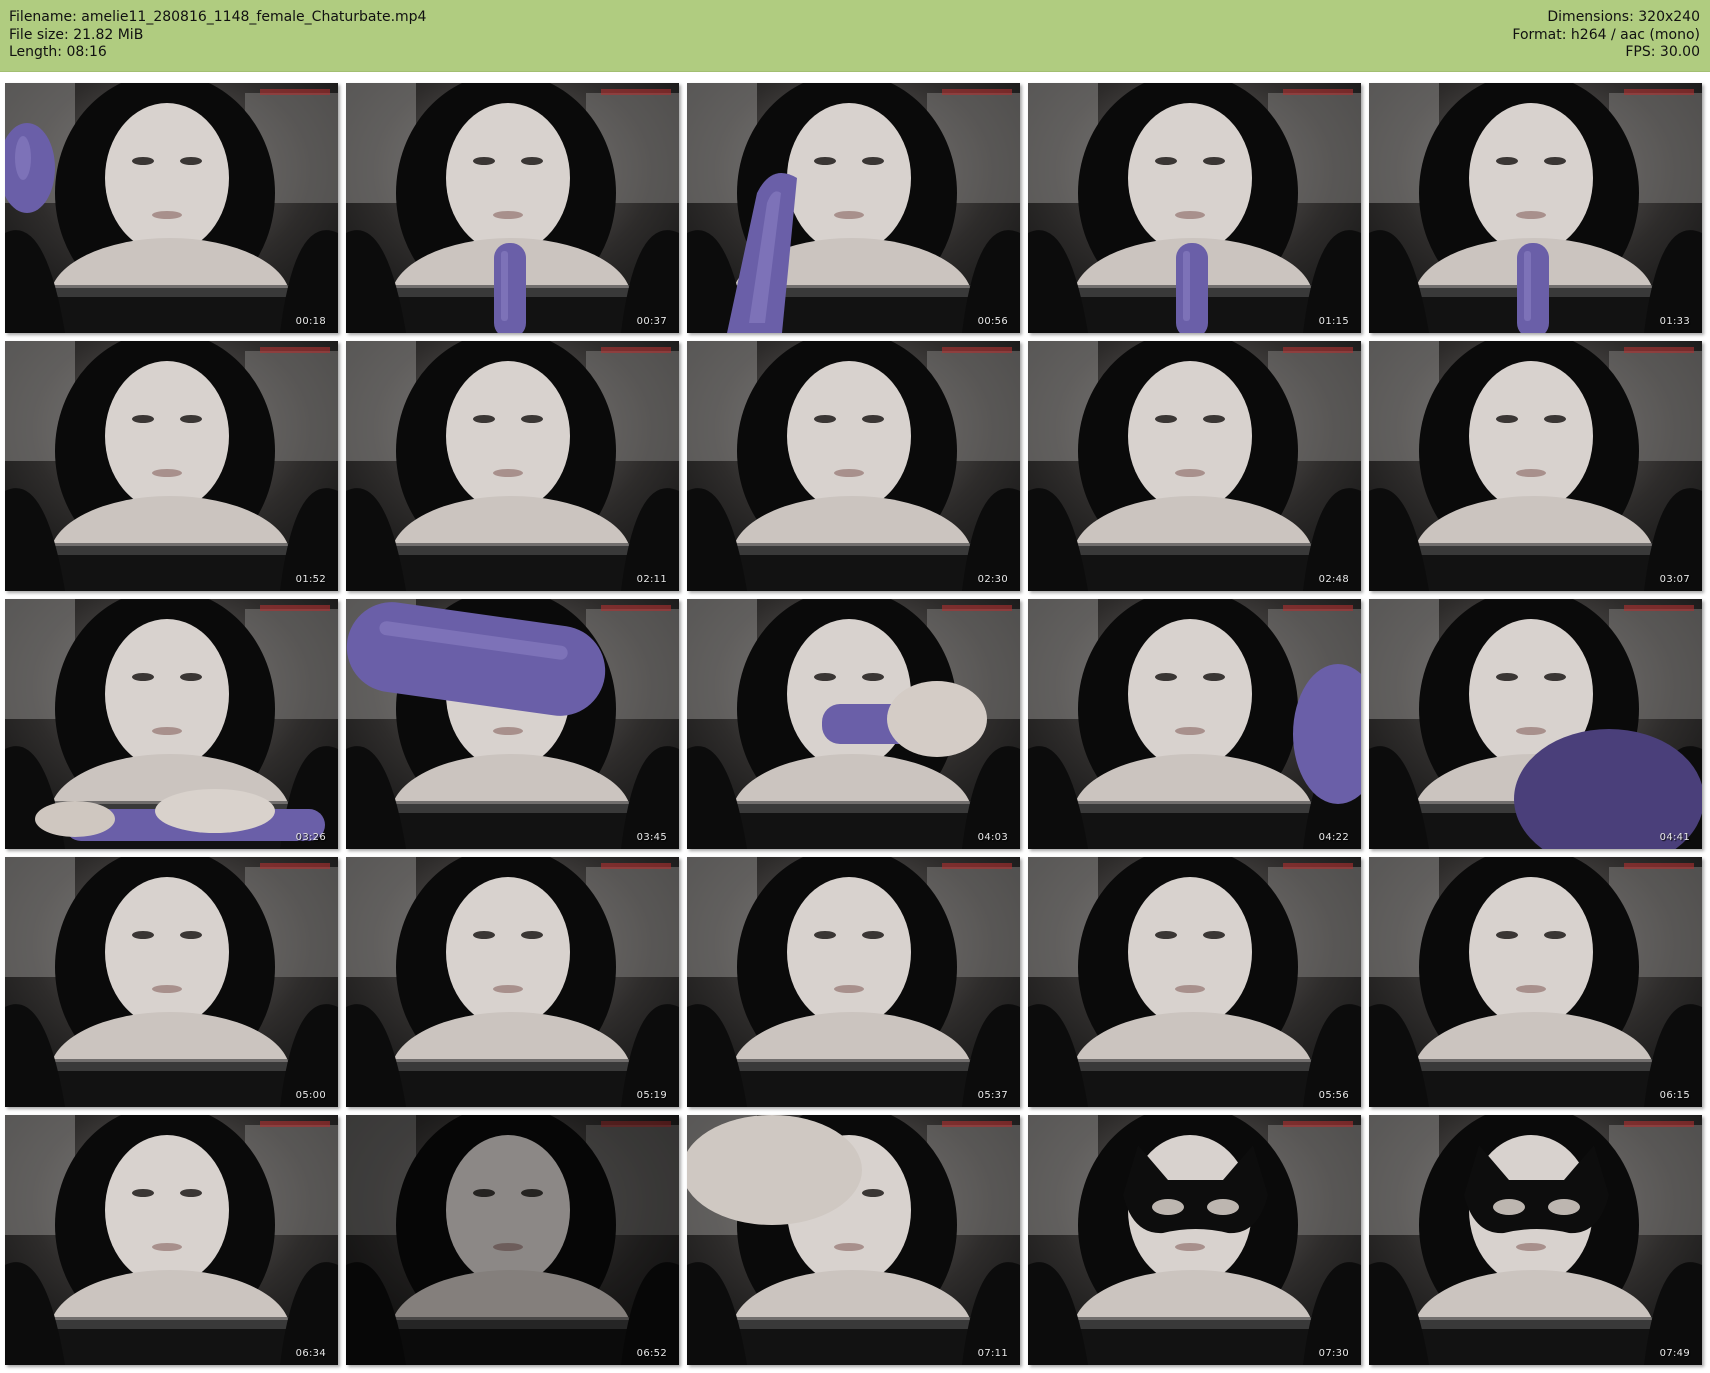 The height and width of the screenshot is (1373, 1710). Describe the element at coordinates (992, 1095) in the screenshot. I see `thumbnail-timestamp: 05:37` at that location.